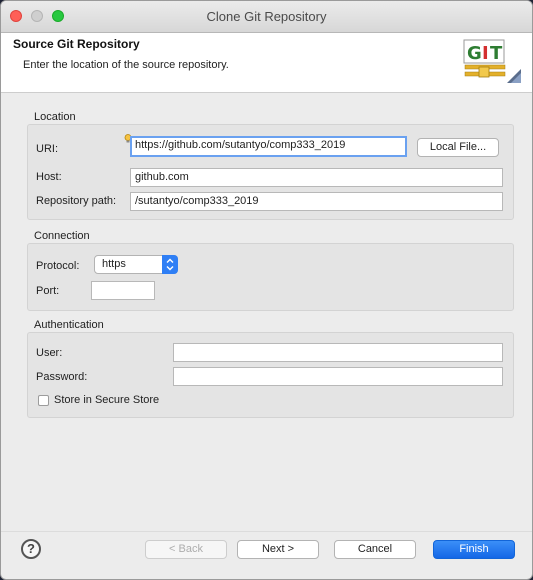 Image resolution: width=533 pixels, height=580 pixels. Describe the element at coordinates (474, 549) in the screenshot. I see `finish-button: Finish` at that location.